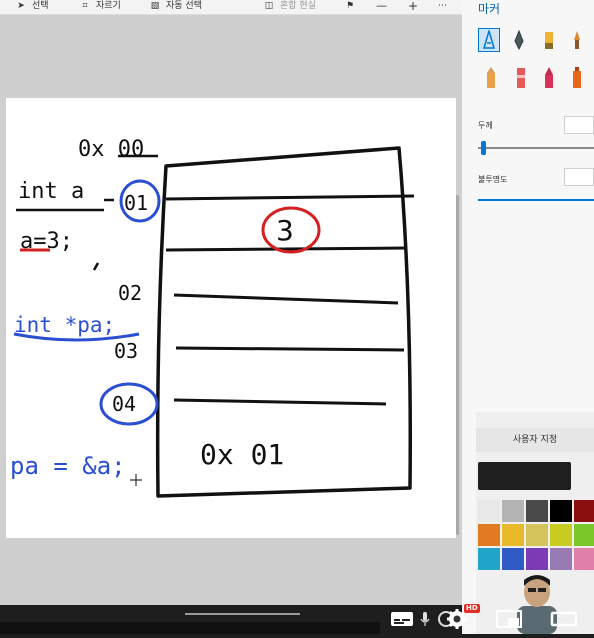  I want to click on address-00-label: 0x 00, so click(111, 149).